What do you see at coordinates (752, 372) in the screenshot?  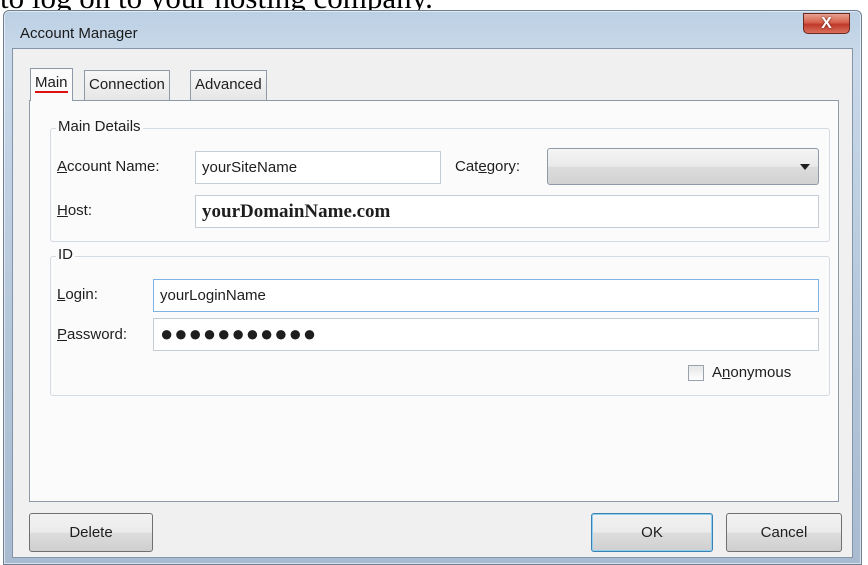 I see `anonymous-label: Anonymous` at bounding box center [752, 372].